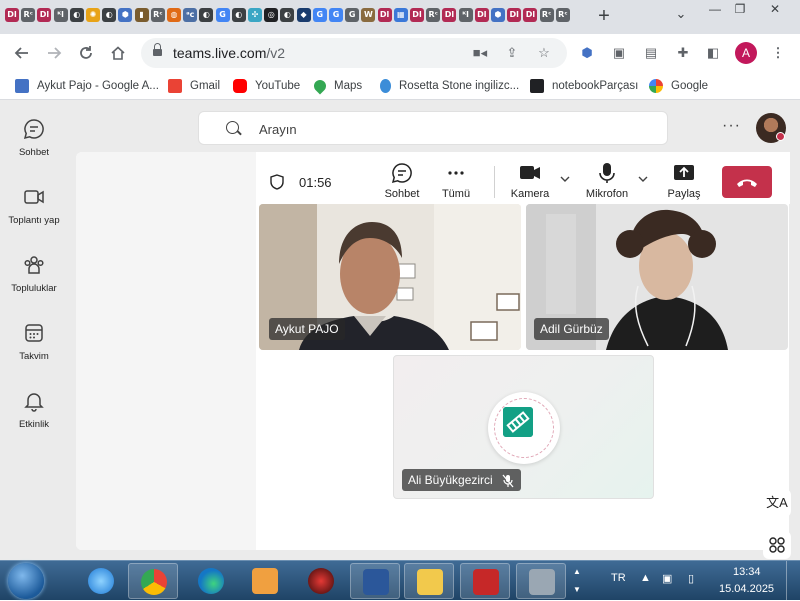 The width and height of the screenshot is (800, 601). What do you see at coordinates (681, 16) in the screenshot?
I see `tab-search-button: ⌄` at bounding box center [681, 16].